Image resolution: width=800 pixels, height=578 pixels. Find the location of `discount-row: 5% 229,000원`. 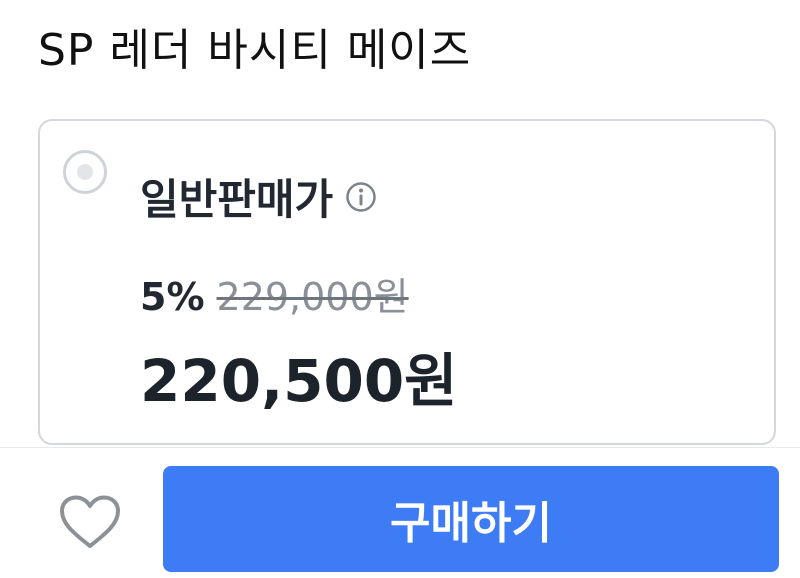

discount-row: 5% 229,000원 is located at coordinates (274, 293).